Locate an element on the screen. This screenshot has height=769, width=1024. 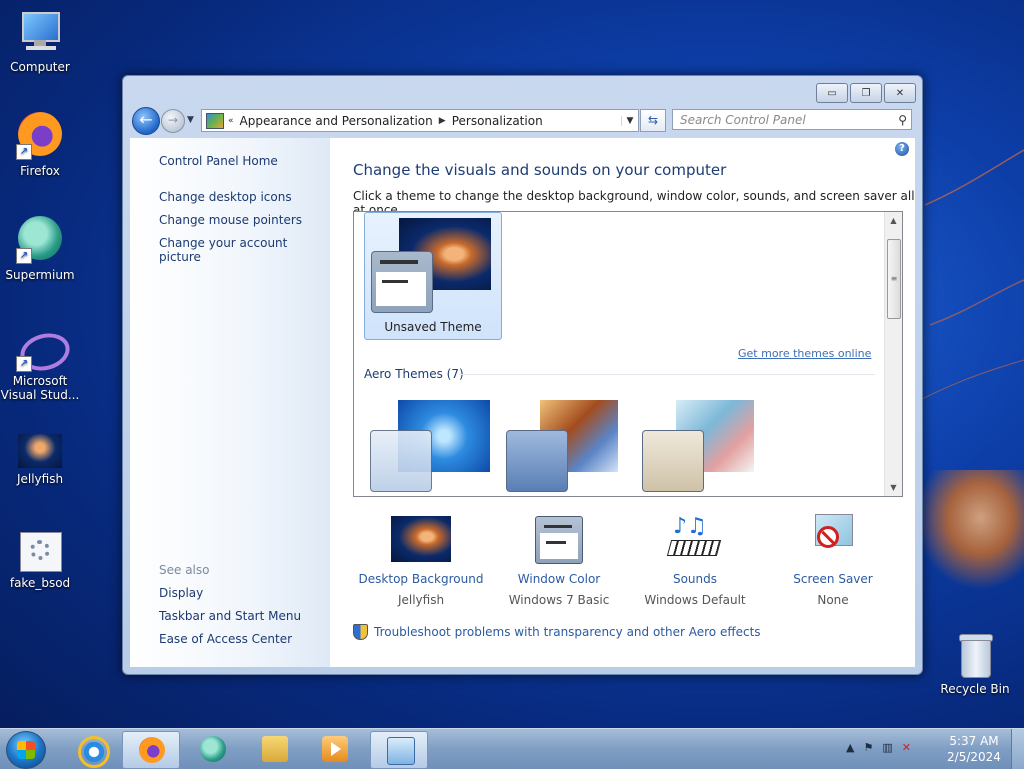
start-button is located at coordinates (26, 750).